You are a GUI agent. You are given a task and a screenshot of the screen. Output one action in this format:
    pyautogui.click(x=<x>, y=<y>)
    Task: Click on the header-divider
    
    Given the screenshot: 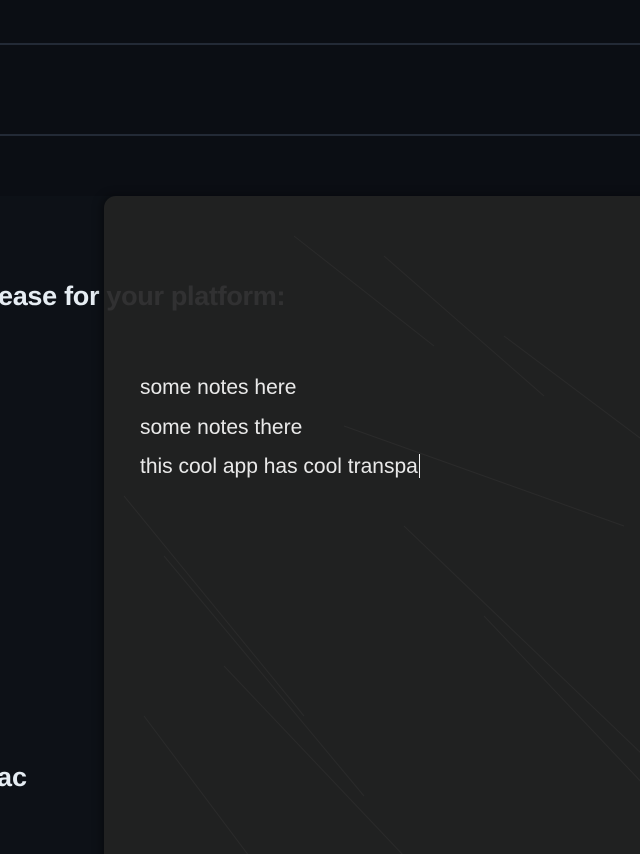 What is the action you would take?
    pyautogui.click(x=320, y=44)
    